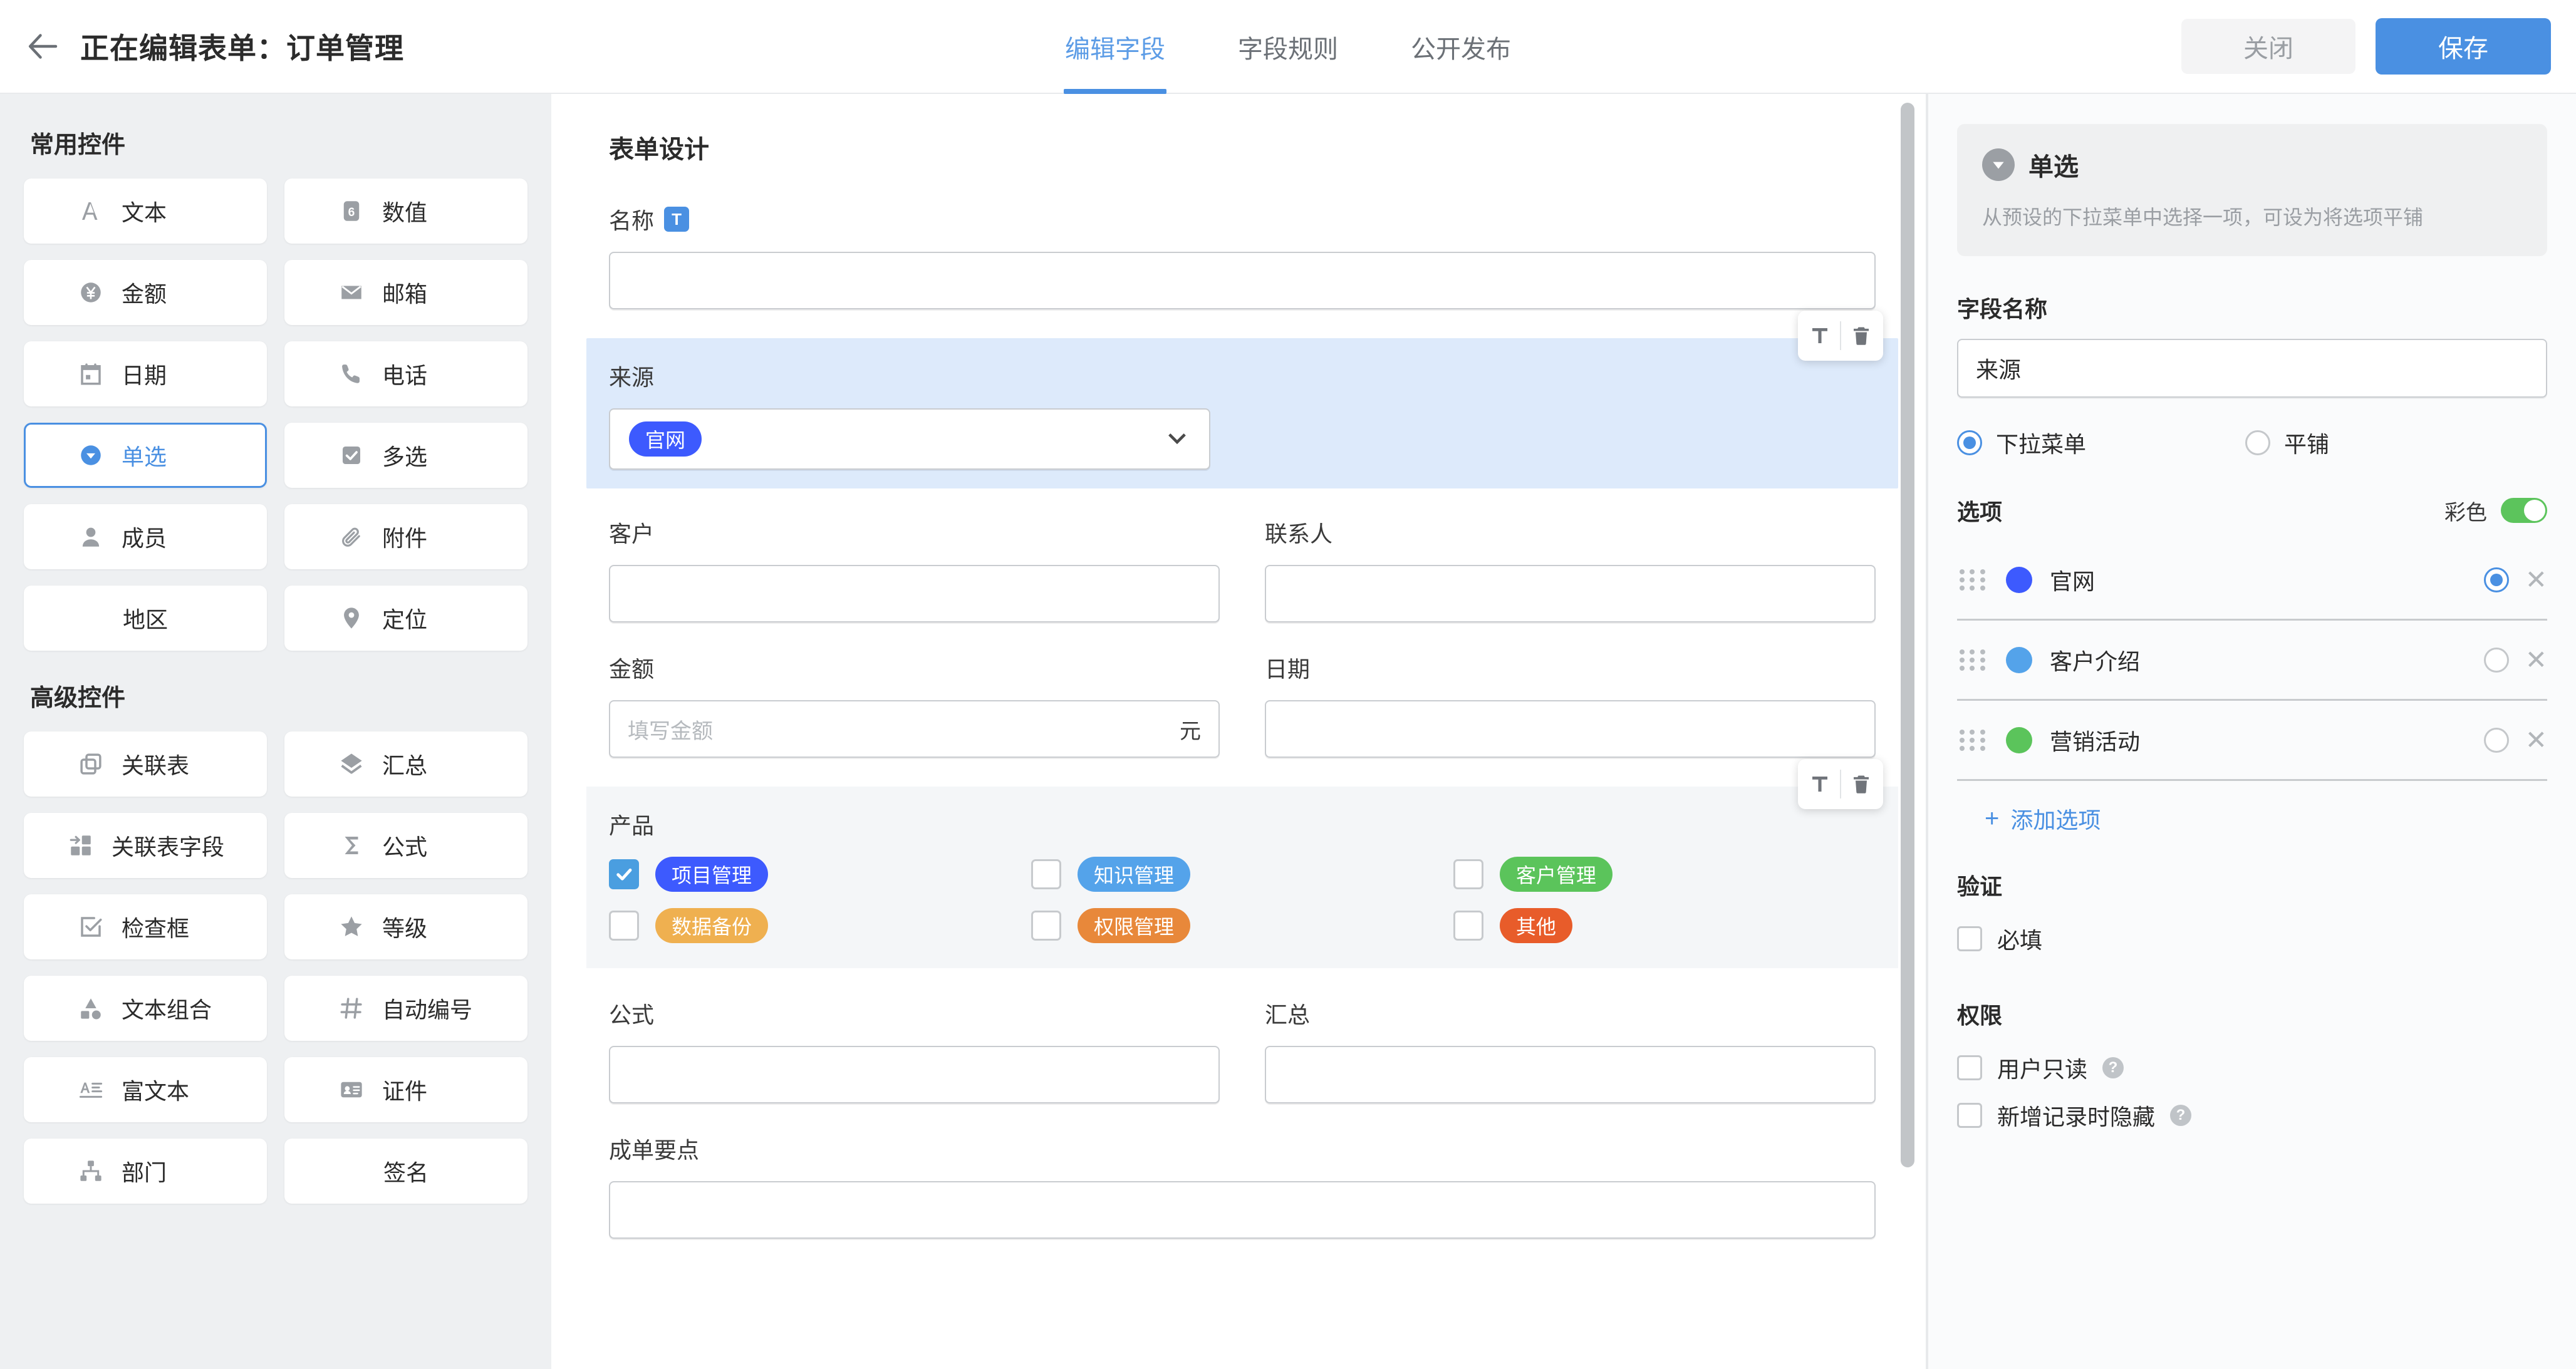  I want to click on palette-item-radio: 单选, so click(145, 456).